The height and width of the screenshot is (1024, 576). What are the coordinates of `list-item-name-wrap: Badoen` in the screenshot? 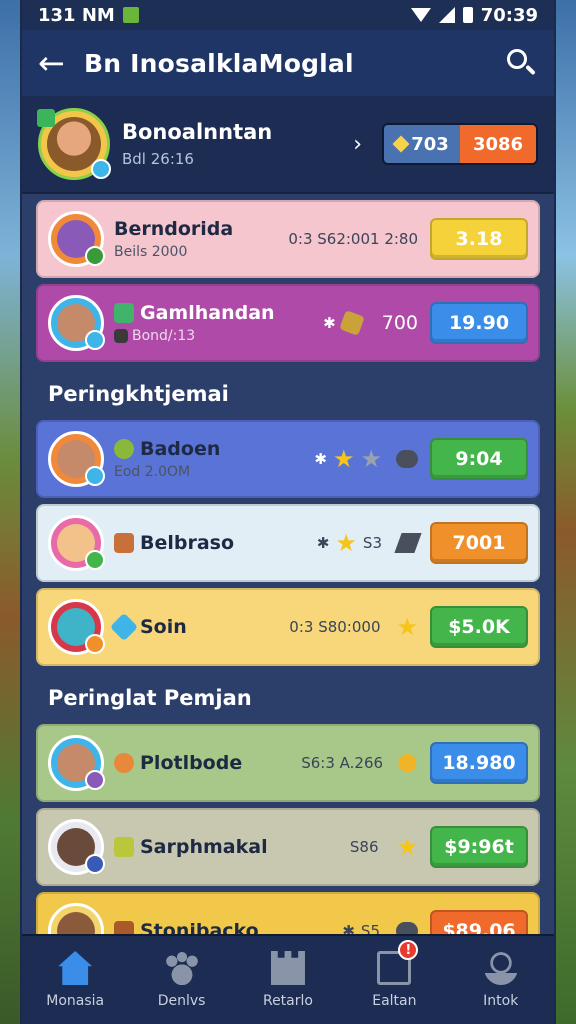 It's located at (214, 449).